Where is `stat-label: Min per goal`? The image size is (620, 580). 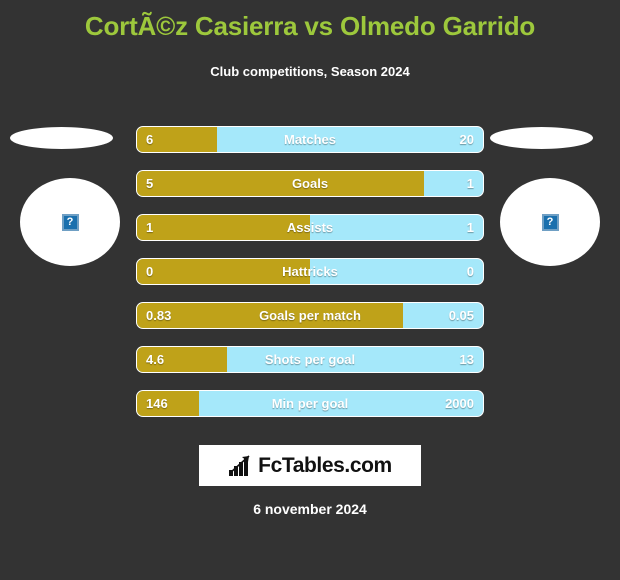
stat-label: Min per goal is located at coordinates (310, 403).